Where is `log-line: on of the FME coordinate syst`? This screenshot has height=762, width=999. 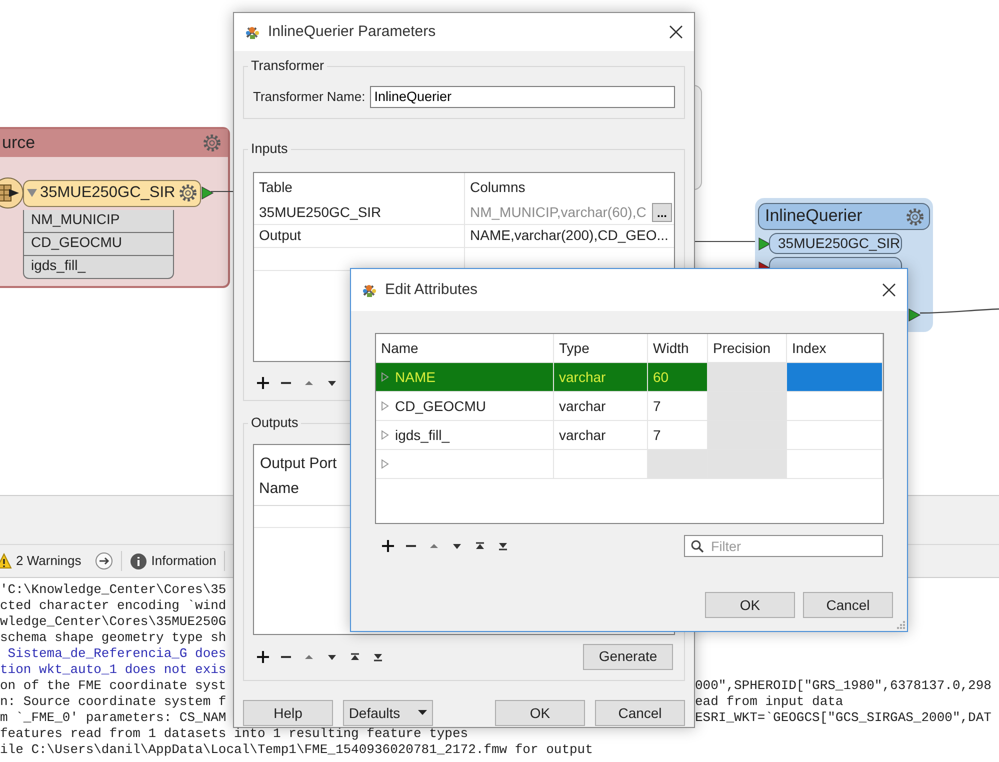 log-line: on of the FME coordinate syst is located at coordinates (113, 686).